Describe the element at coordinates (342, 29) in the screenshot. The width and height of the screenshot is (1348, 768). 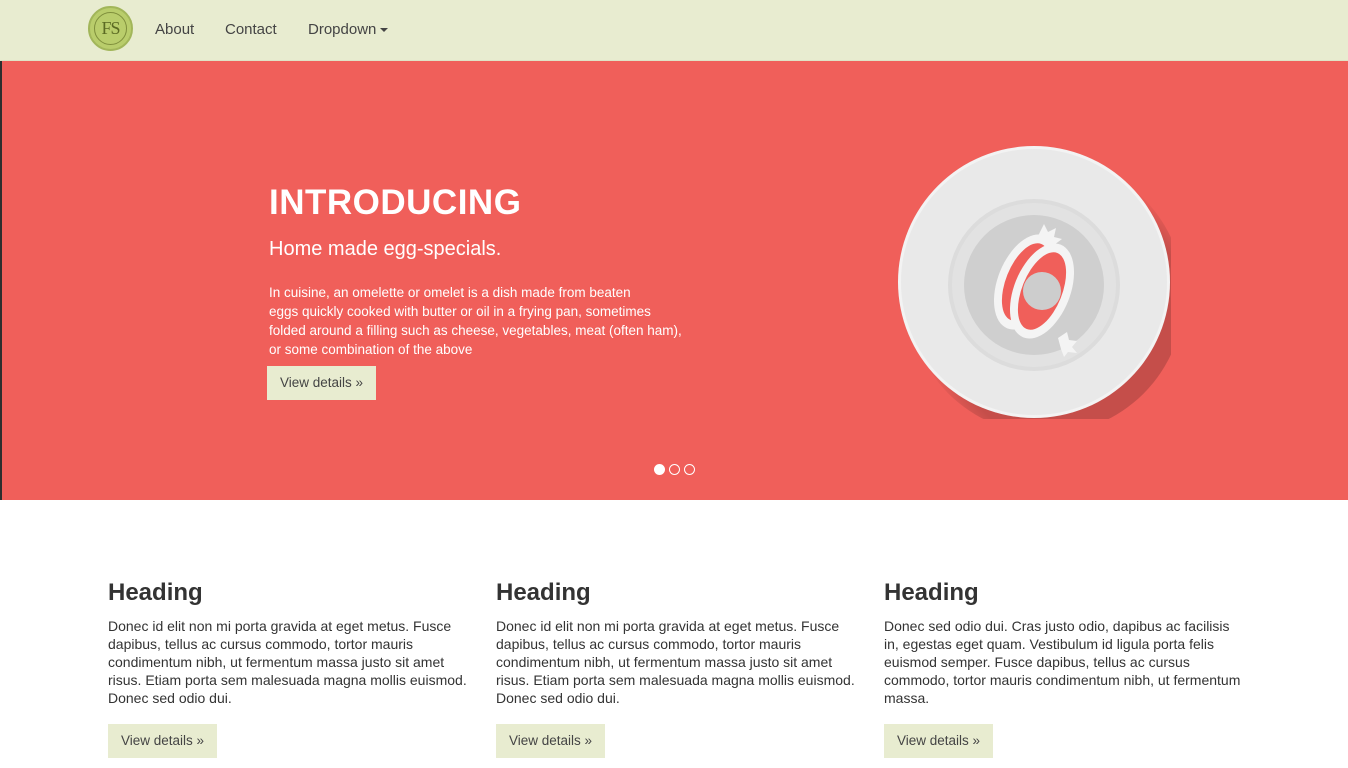
I see `nav-dropdown-label: Dropdown` at that location.